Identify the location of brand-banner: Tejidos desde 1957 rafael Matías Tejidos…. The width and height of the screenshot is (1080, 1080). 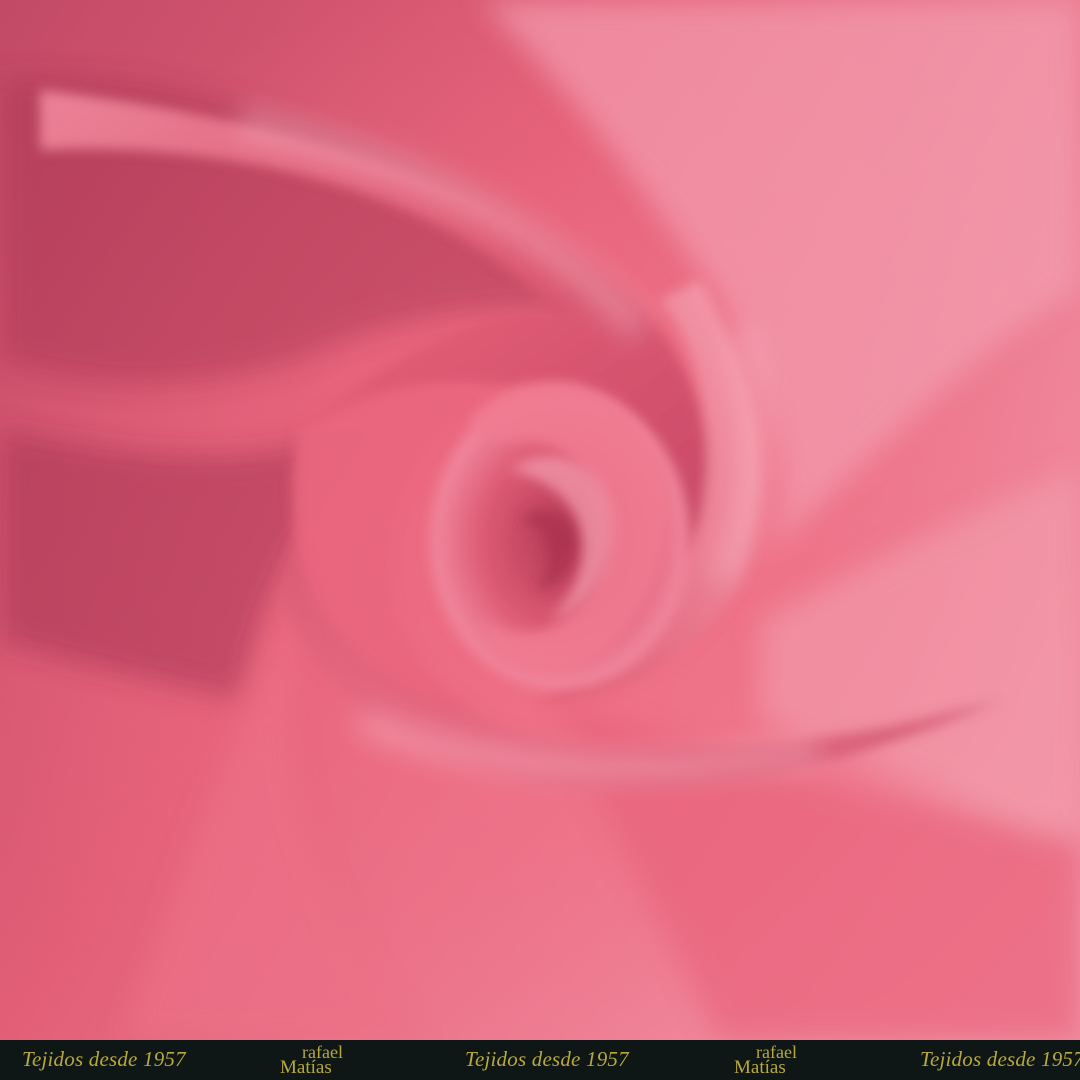
(540, 1060).